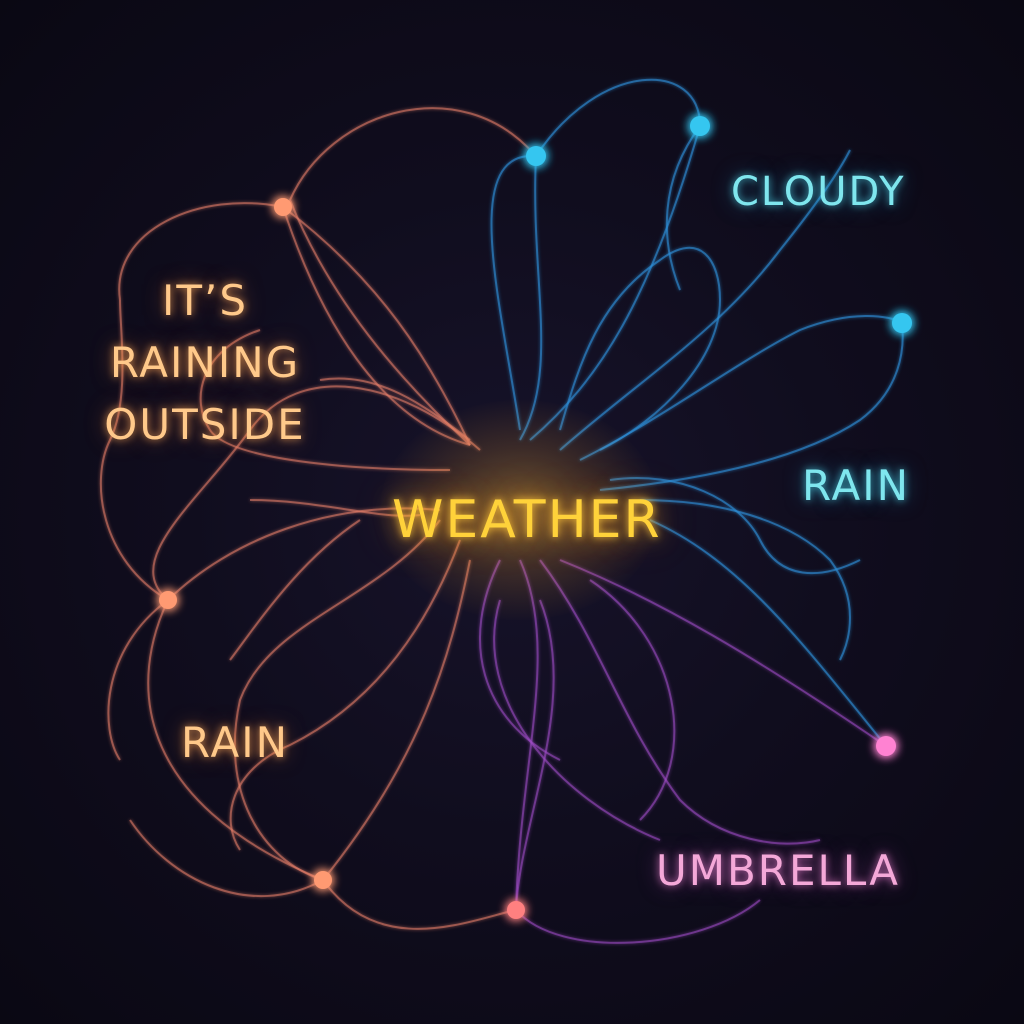 The height and width of the screenshot is (1024, 1024). Describe the element at coordinates (778, 870) in the screenshot. I see `topic-umbrella: UMBRELLA` at that location.